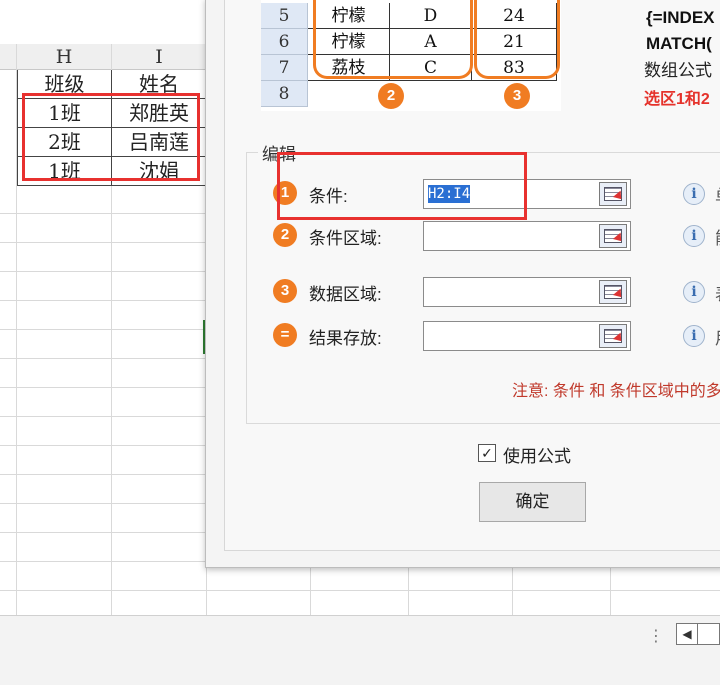  I want to click on column-header-i: I, so click(159, 57).